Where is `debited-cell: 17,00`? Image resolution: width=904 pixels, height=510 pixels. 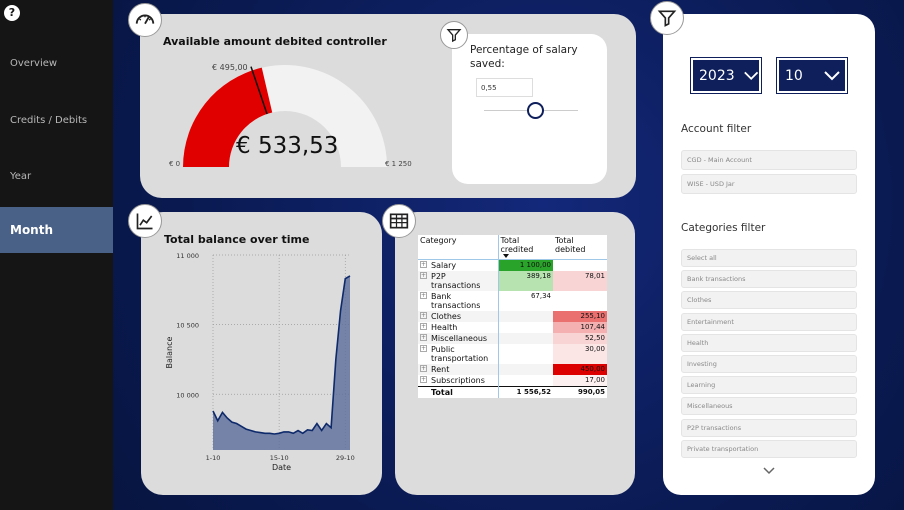 debited-cell: 17,00 is located at coordinates (580, 381).